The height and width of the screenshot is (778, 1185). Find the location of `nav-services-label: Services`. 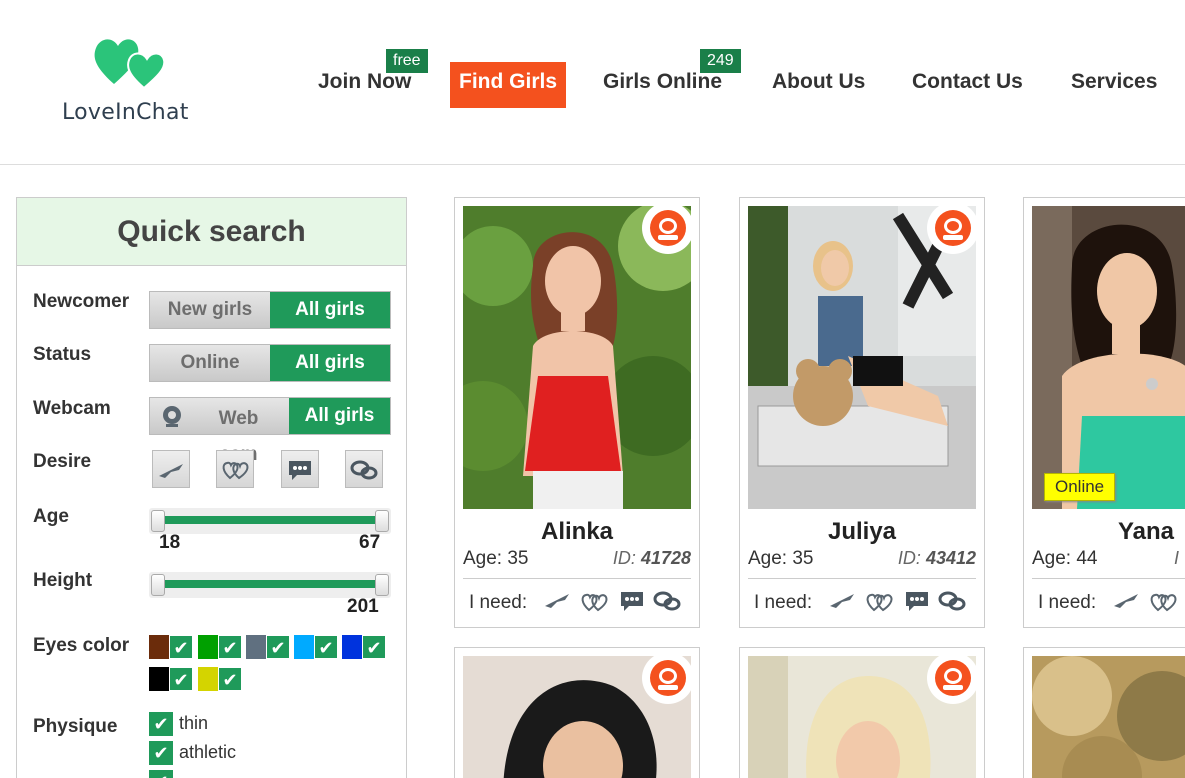

nav-services-label: Services is located at coordinates (1114, 81).